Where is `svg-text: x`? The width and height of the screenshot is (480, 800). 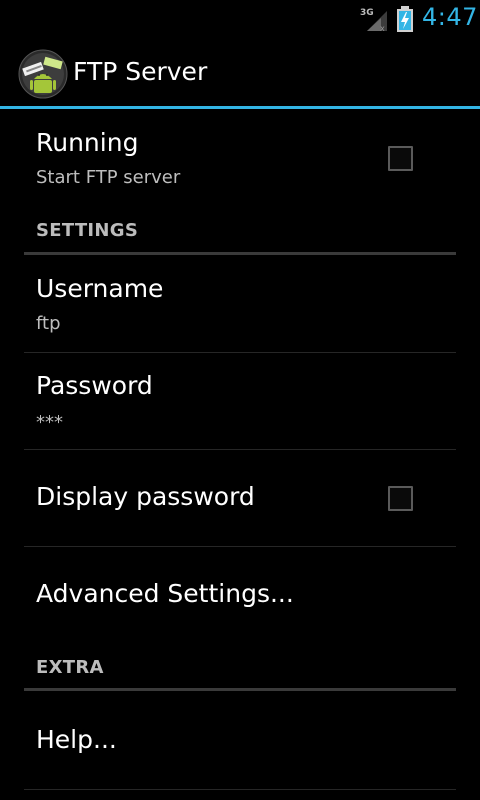 svg-text: x is located at coordinates (382, 28).